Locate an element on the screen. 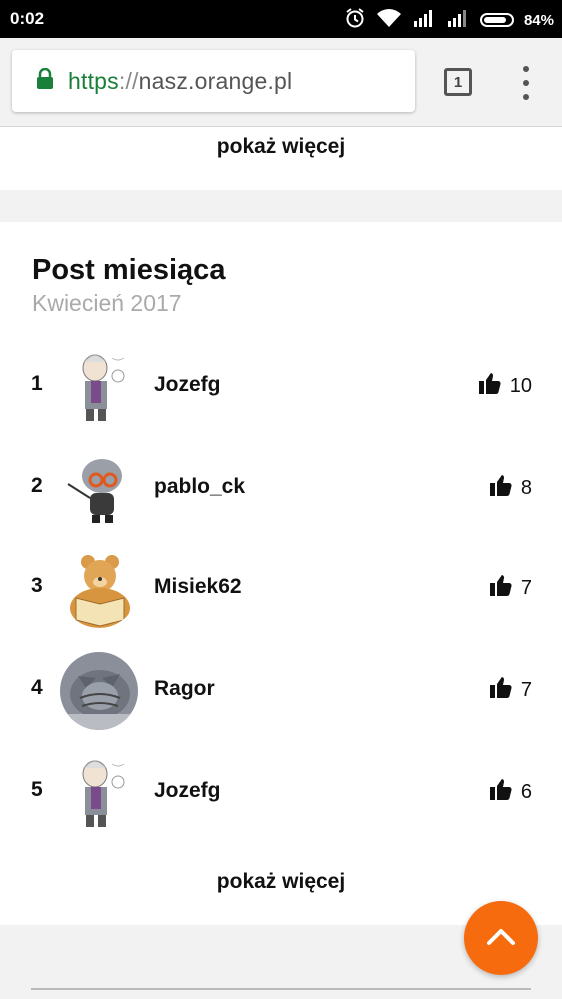 Image resolution: width=562 pixels, height=999 pixels. like-count: 10 is located at coordinates (505, 386).